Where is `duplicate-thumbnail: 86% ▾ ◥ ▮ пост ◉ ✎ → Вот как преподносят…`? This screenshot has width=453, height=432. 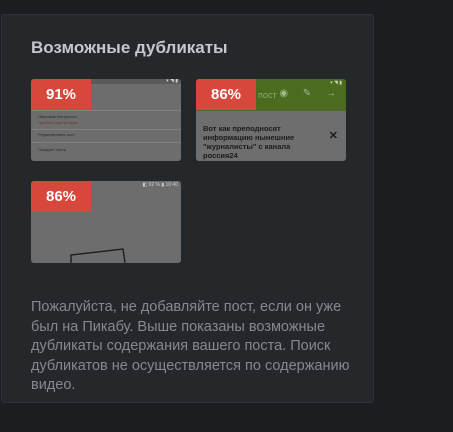
duplicate-thumbnail: 86% ▾ ◥ ▮ пост ◉ ✎ → Вот как преподносят… is located at coordinates (271, 120).